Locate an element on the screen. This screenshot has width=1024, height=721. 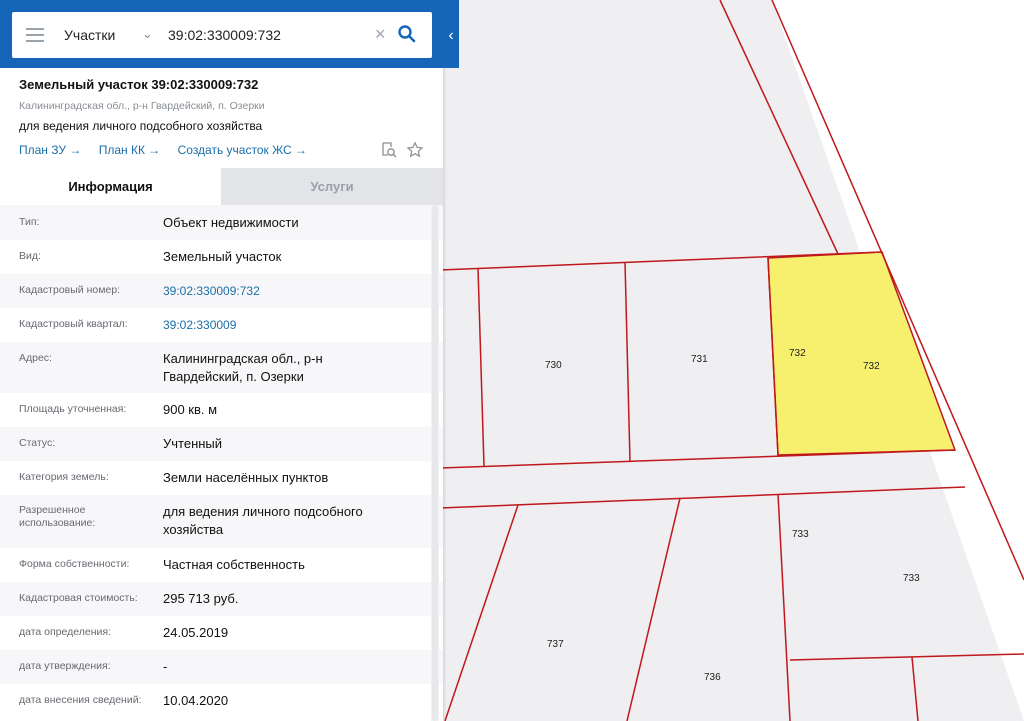
parcel-label-732-b: 732 is located at coordinates (871, 366).